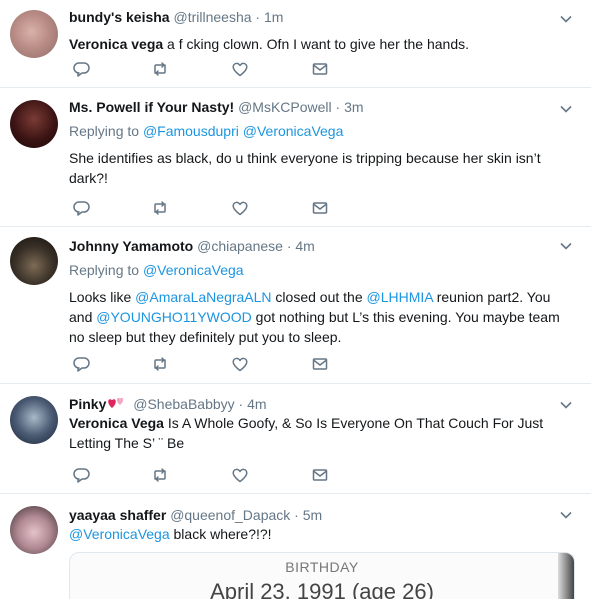 The height and width of the screenshot is (599, 591). Describe the element at coordinates (203, 297) in the screenshot. I see `mention-link: @AmaraLaNegraALN` at that location.